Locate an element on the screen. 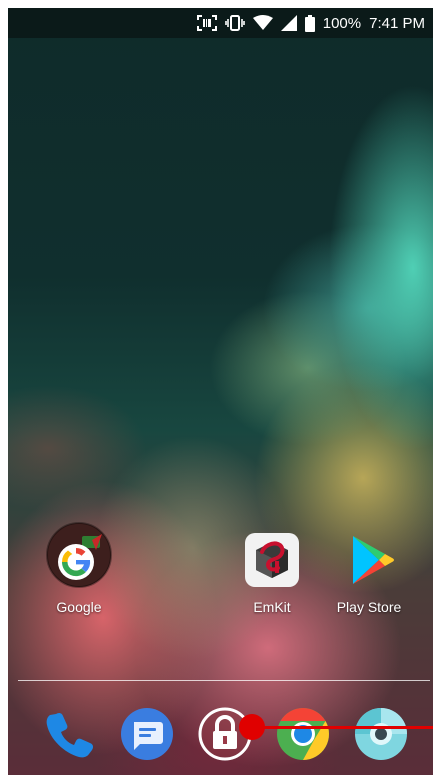 This screenshot has height=775, width=439. app-google-folder: Google is located at coordinates (79, 568).